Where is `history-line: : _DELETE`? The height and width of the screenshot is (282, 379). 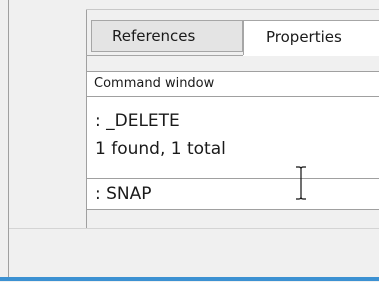
history-line: : _DELETE is located at coordinates (137, 121).